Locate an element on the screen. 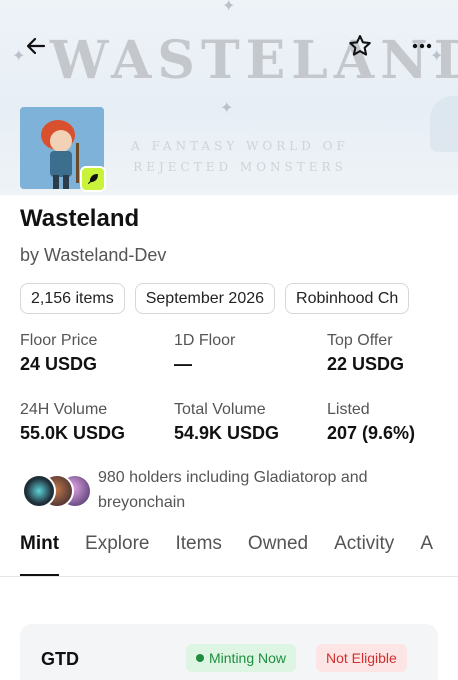 Image resolution: width=458 pixels, height=680 pixels. collection-creator: by Wasteland-Dev is located at coordinates (93, 255).